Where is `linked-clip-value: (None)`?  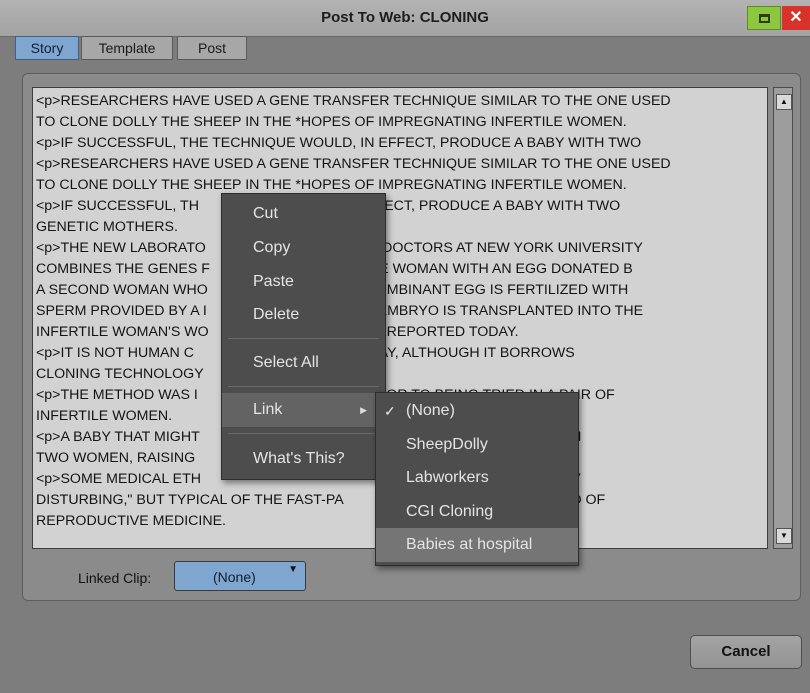
linked-clip-value: (None) is located at coordinates (234, 577).